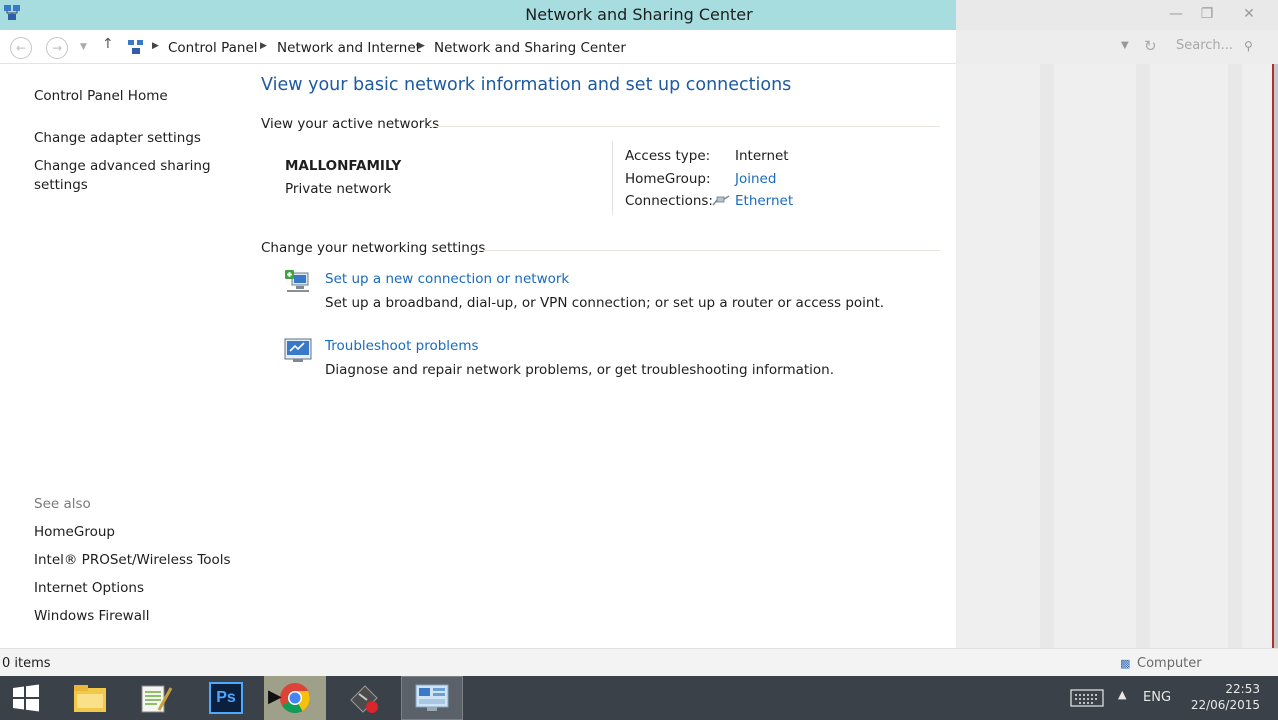 The height and width of the screenshot is (720, 1278). Describe the element at coordinates (213, 48) in the screenshot. I see `breadcrumb-control-panel: Control Panel` at that location.